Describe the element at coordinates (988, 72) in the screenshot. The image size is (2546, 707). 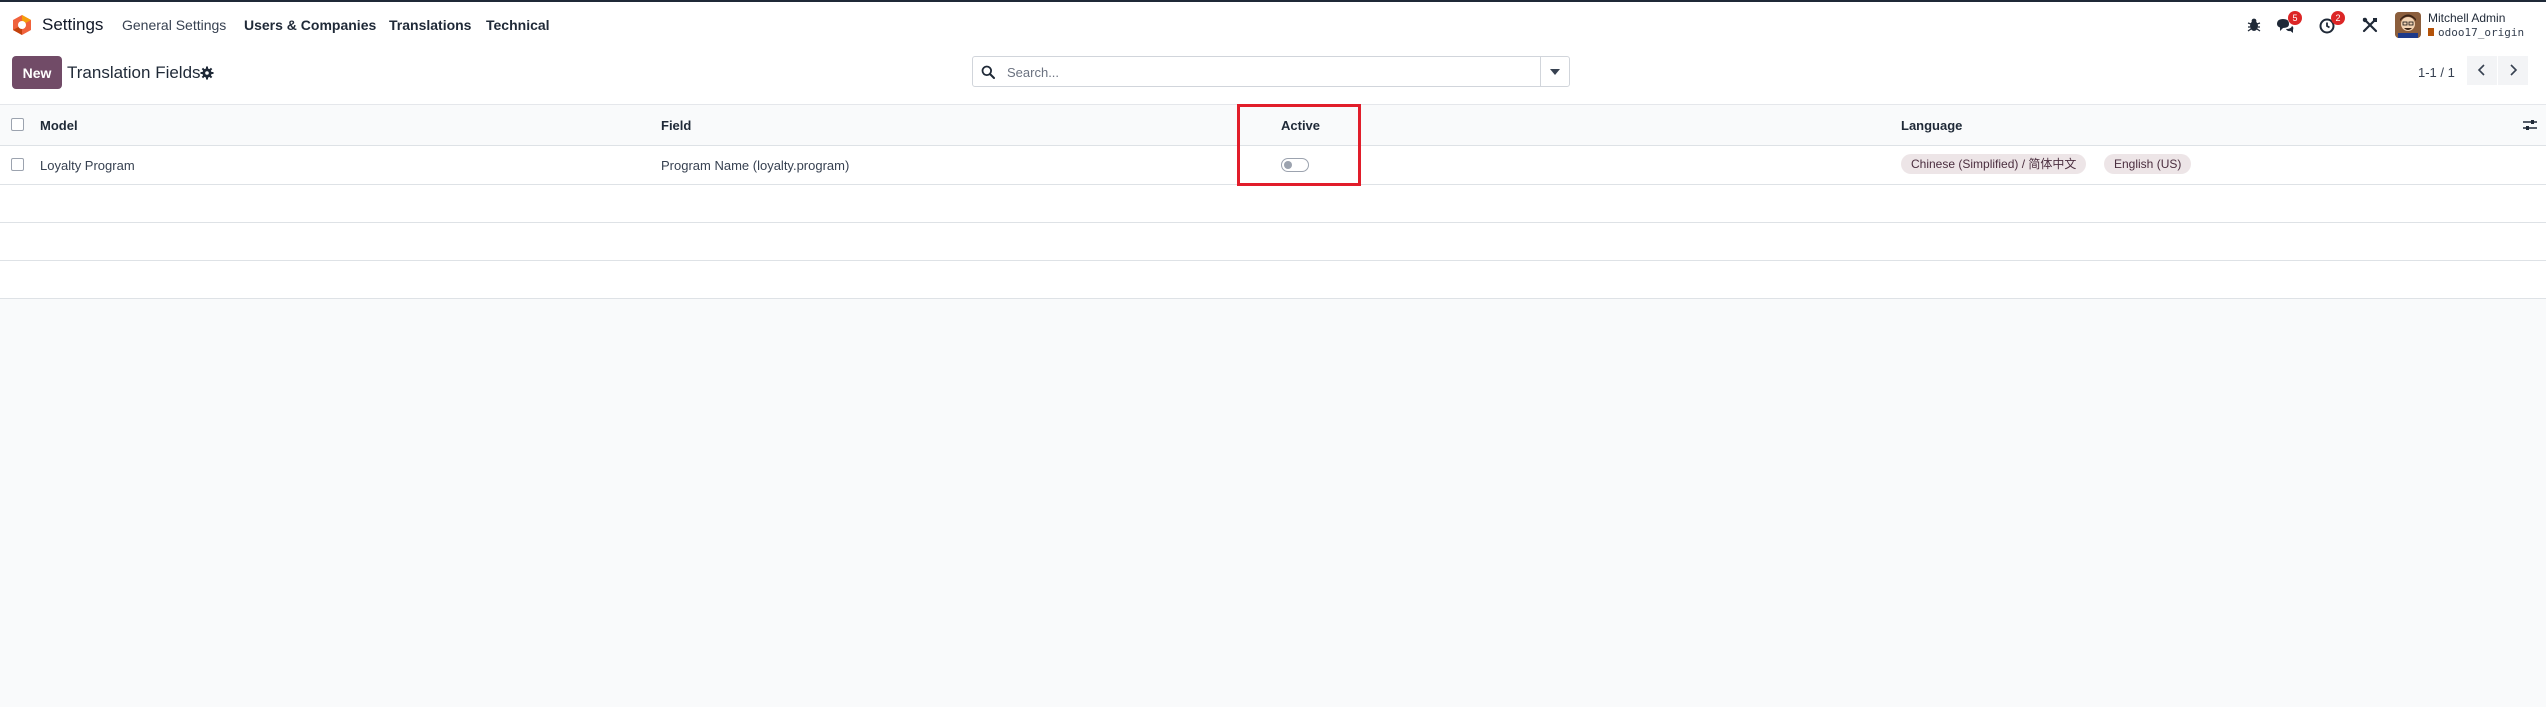
I see `search-icon` at that location.